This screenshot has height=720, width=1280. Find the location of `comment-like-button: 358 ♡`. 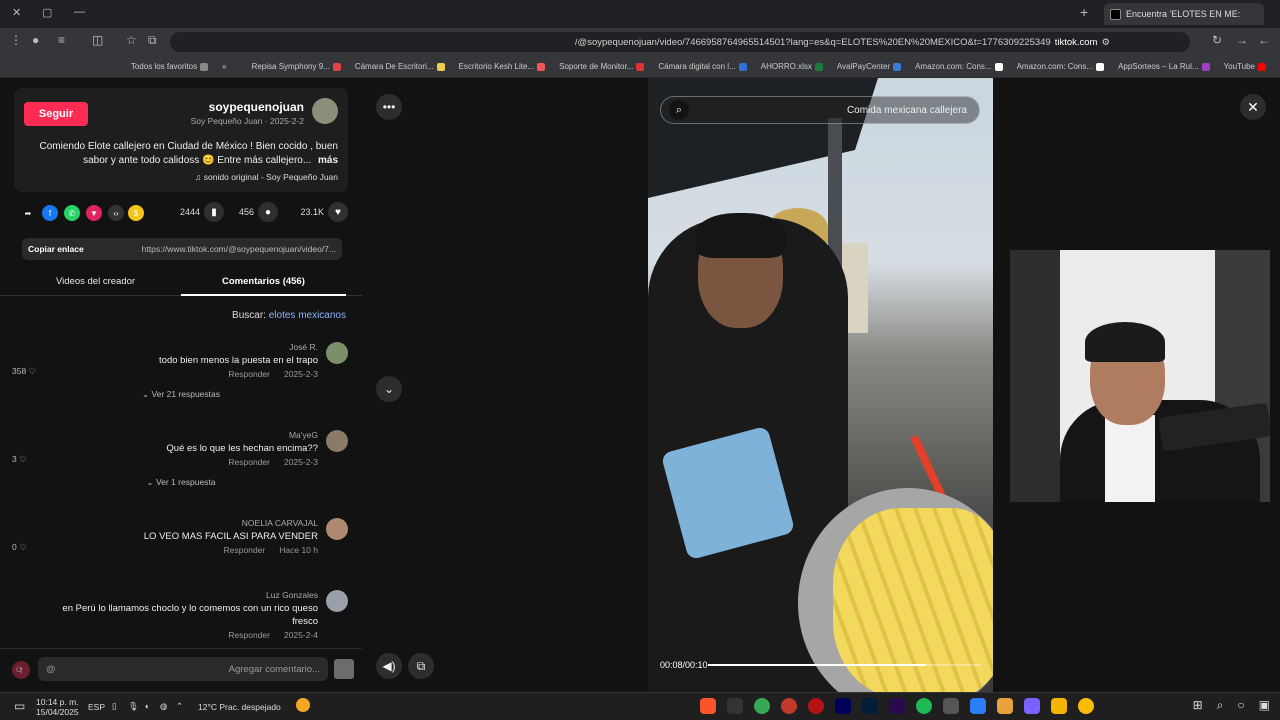

comment-like-button: 358 ♡ is located at coordinates (24, 371).